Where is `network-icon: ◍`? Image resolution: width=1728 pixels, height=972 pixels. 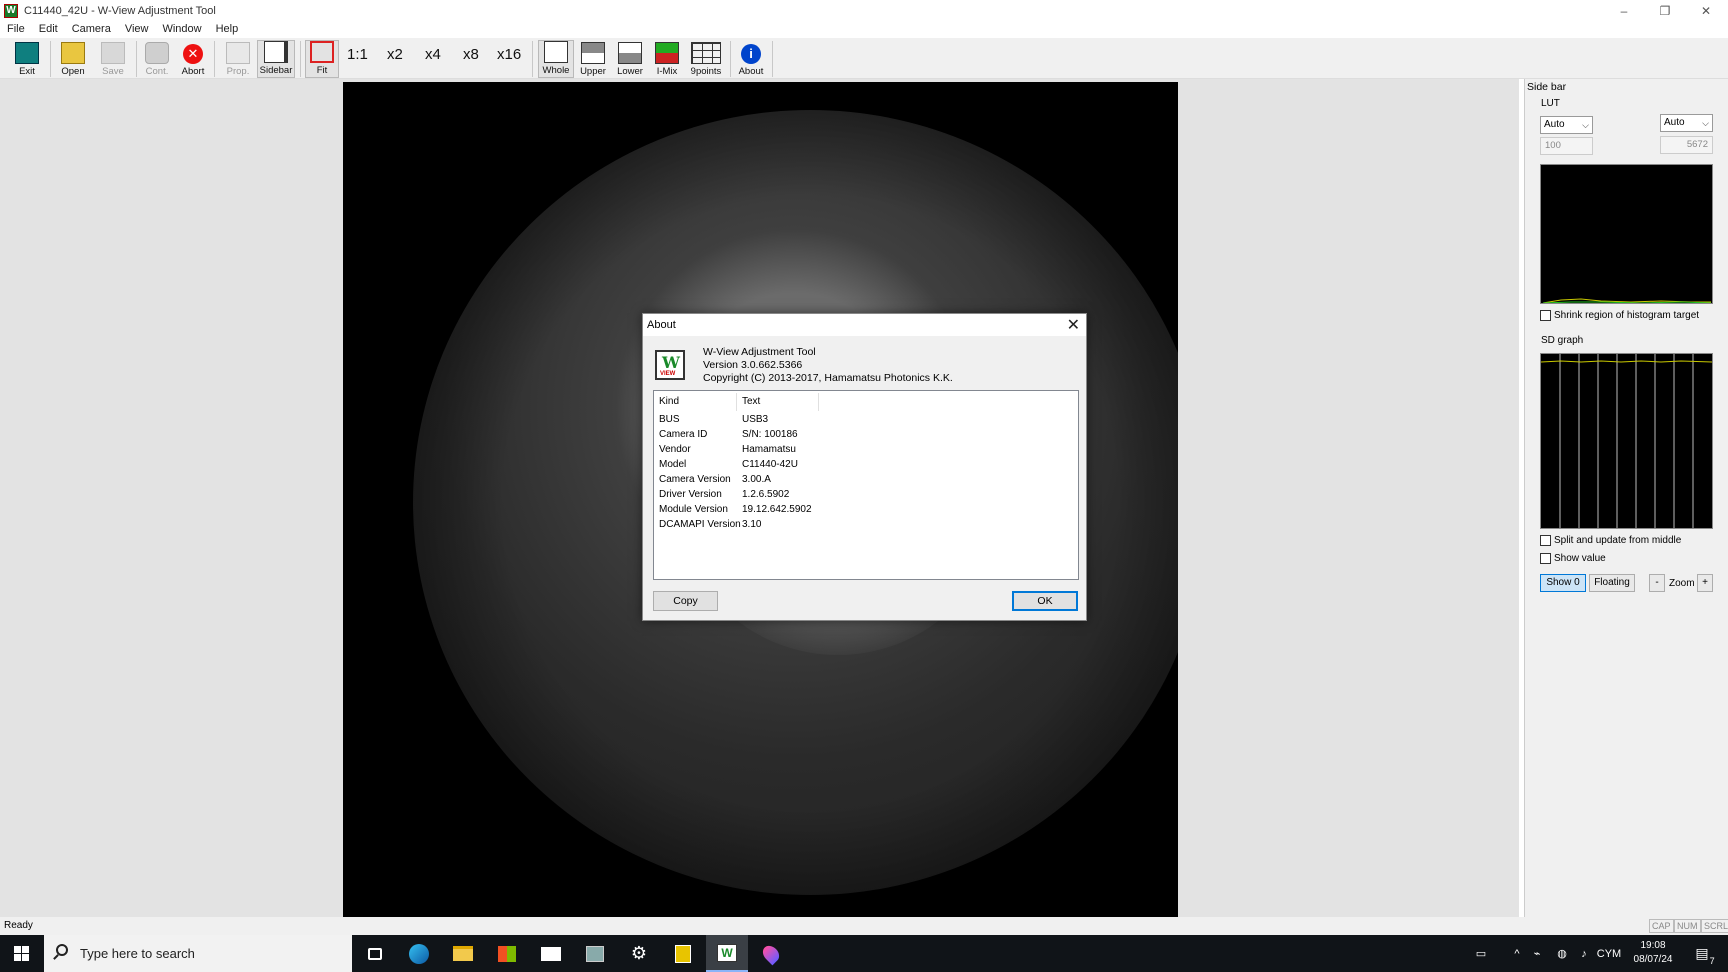
network-icon: ◍ is located at coordinates (1562, 953).